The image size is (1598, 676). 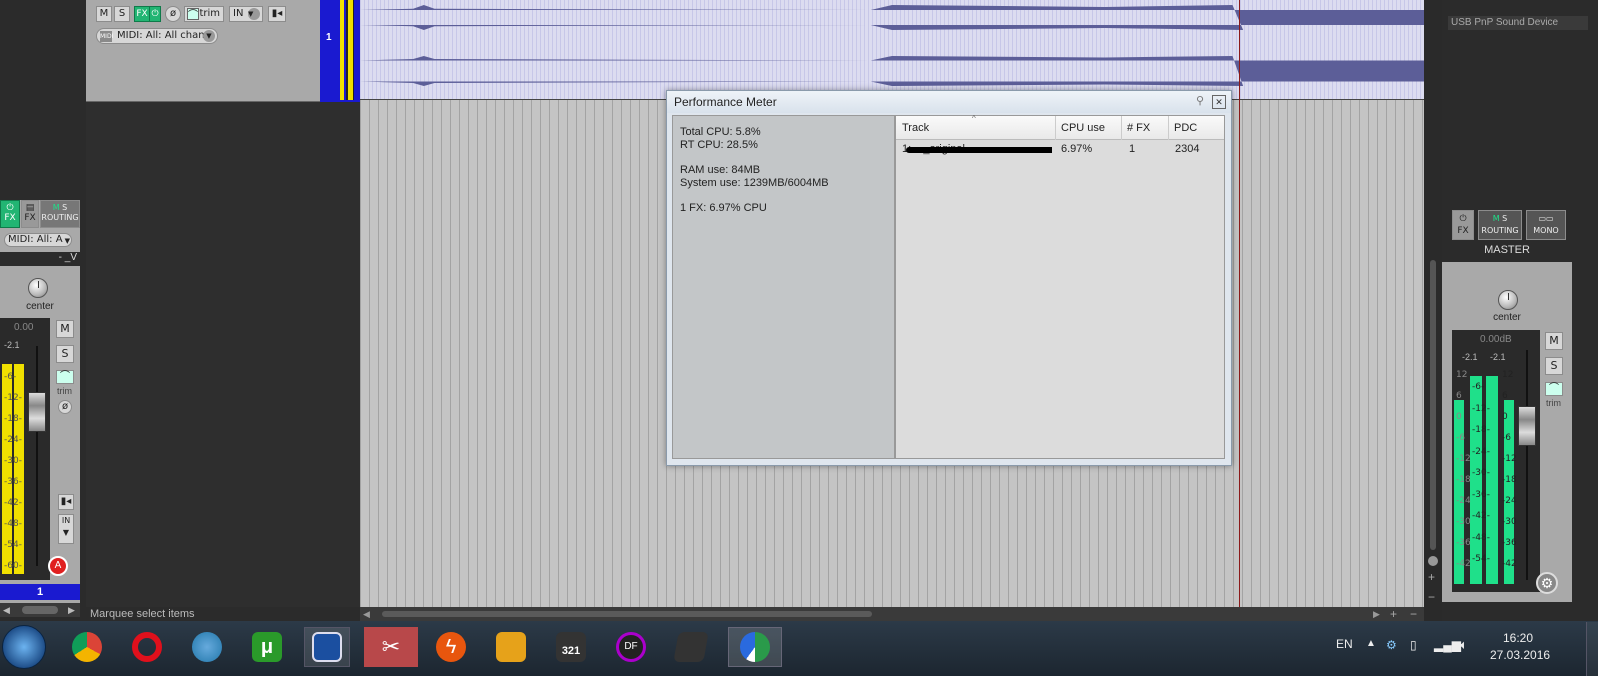 I want to click on audio-device-label: USB PnP Sound Device, so click(x=1518, y=23).